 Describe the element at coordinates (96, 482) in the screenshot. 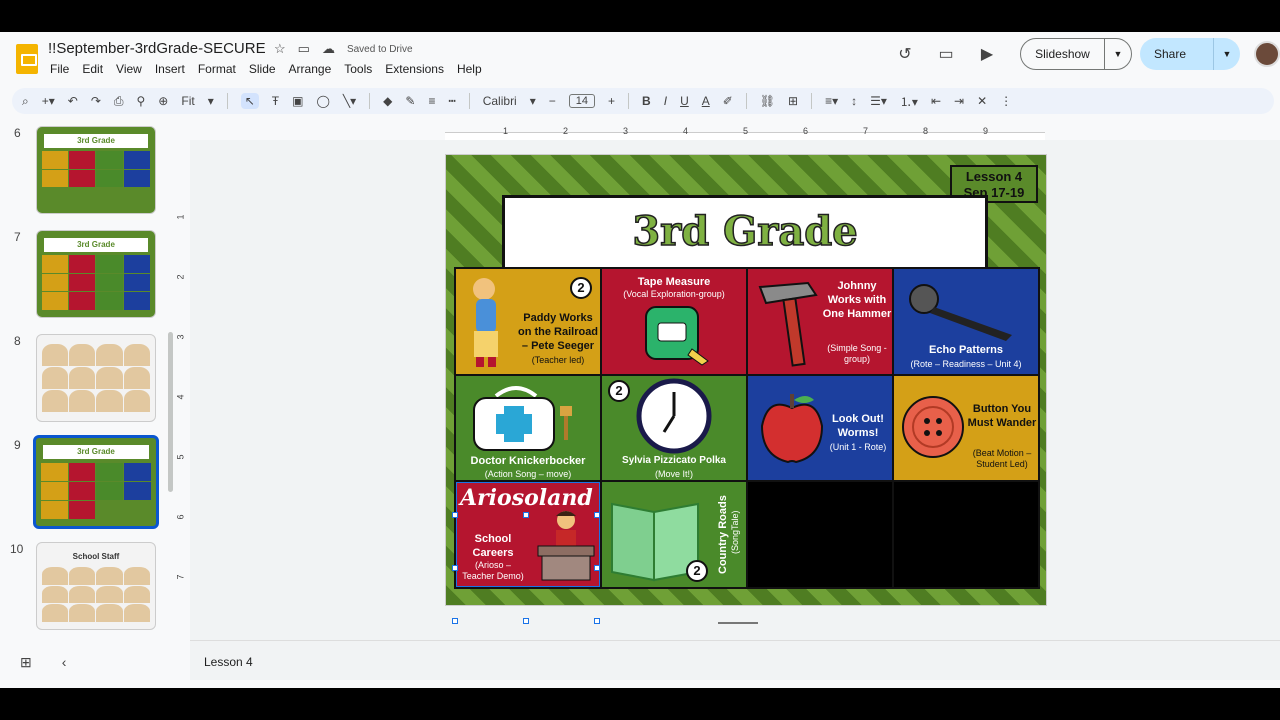

I see `slide-thumbnail-active: 3rd Grade` at that location.